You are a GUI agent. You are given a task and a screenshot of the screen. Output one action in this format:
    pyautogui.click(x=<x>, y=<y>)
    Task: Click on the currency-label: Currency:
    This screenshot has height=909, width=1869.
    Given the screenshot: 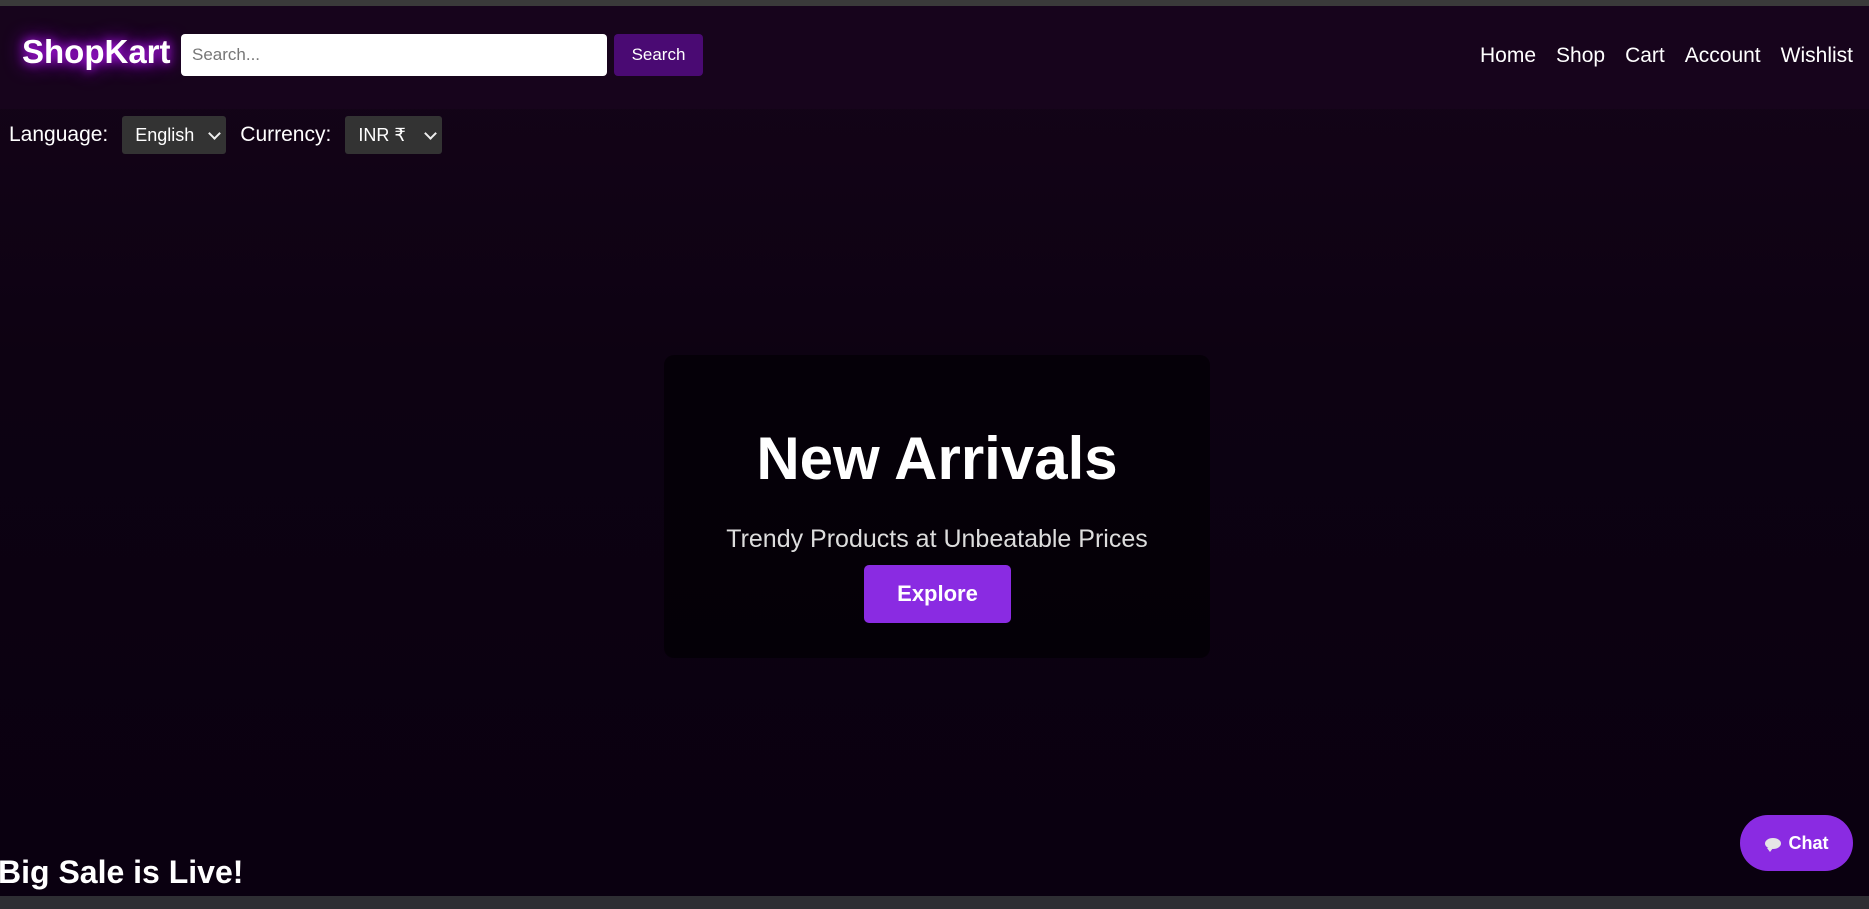 What is the action you would take?
    pyautogui.click(x=286, y=134)
    